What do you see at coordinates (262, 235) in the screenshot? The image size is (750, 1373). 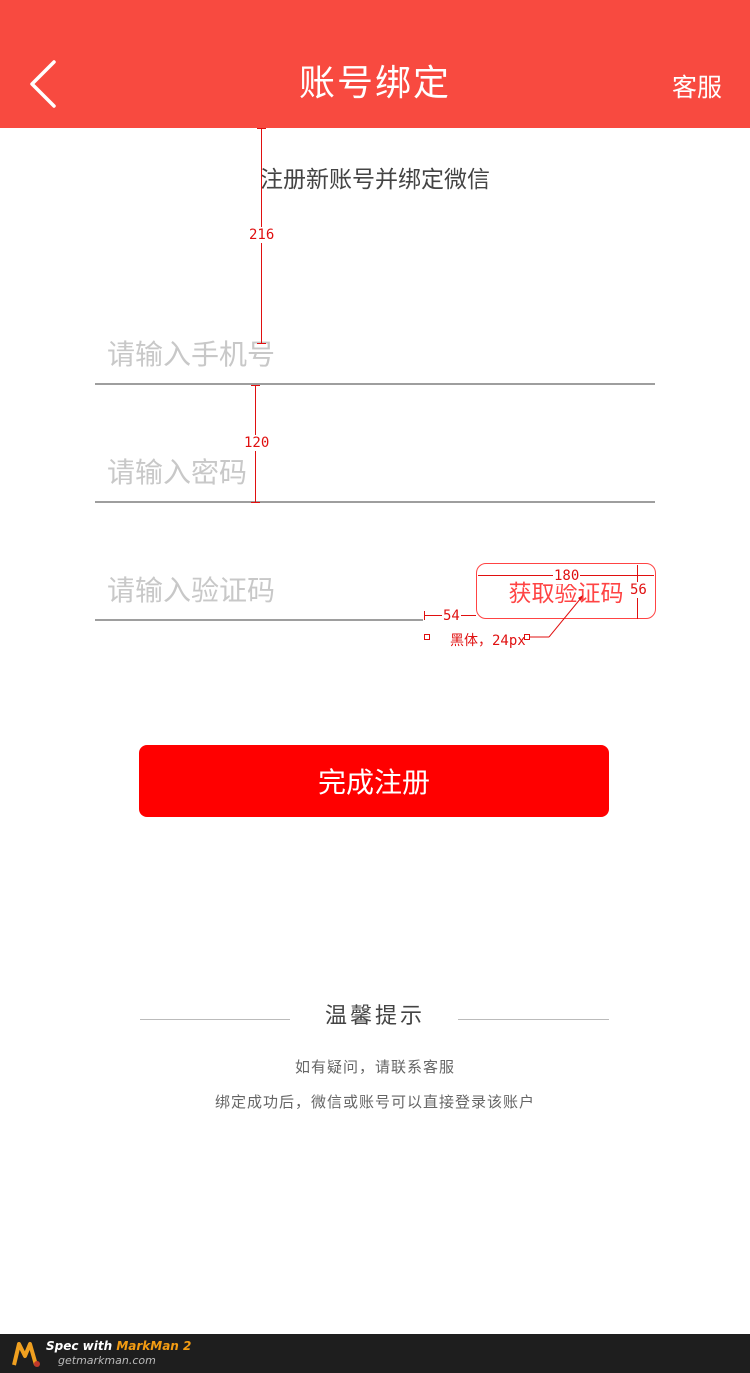 I see `measure-label-top-gap: 216` at bounding box center [262, 235].